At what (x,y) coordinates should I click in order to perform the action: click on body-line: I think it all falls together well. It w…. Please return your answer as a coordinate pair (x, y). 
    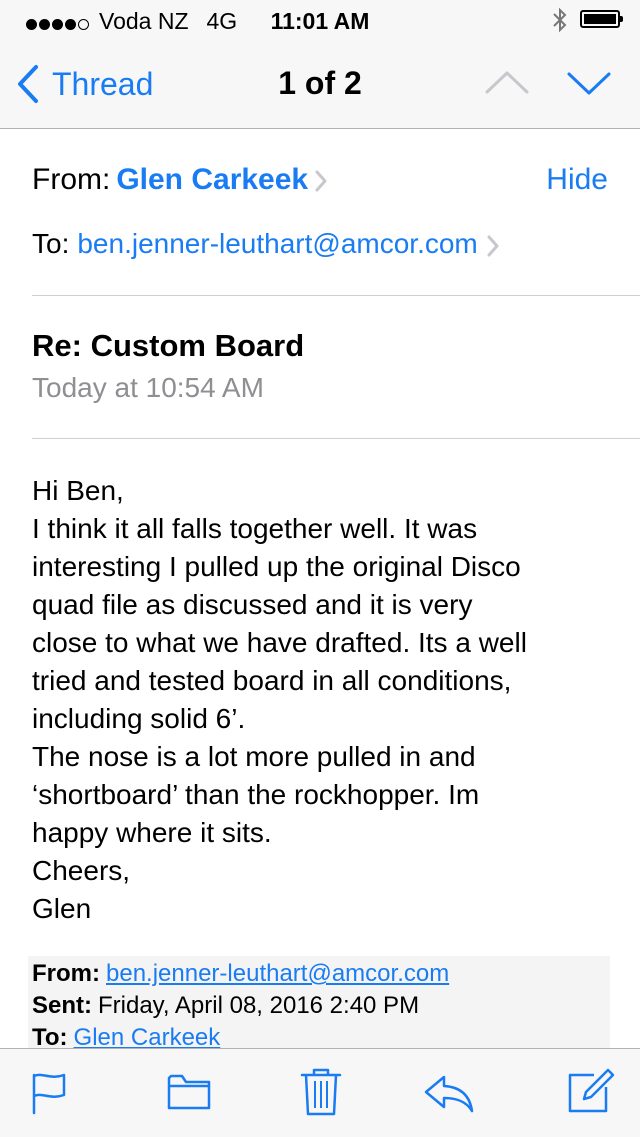
    Looking at the image, I should click on (255, 528).